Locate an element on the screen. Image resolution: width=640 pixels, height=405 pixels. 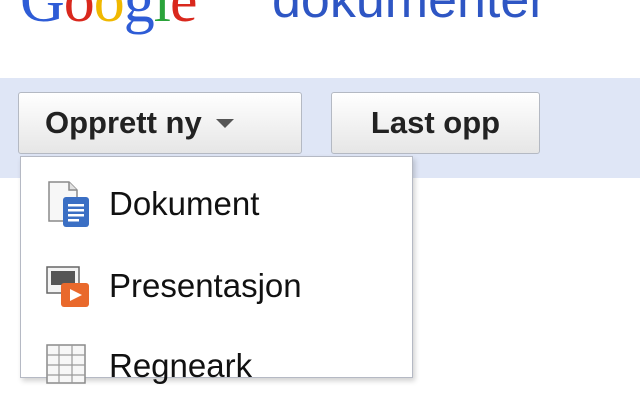
google-logo: Google is located at coordinates (109, 16).